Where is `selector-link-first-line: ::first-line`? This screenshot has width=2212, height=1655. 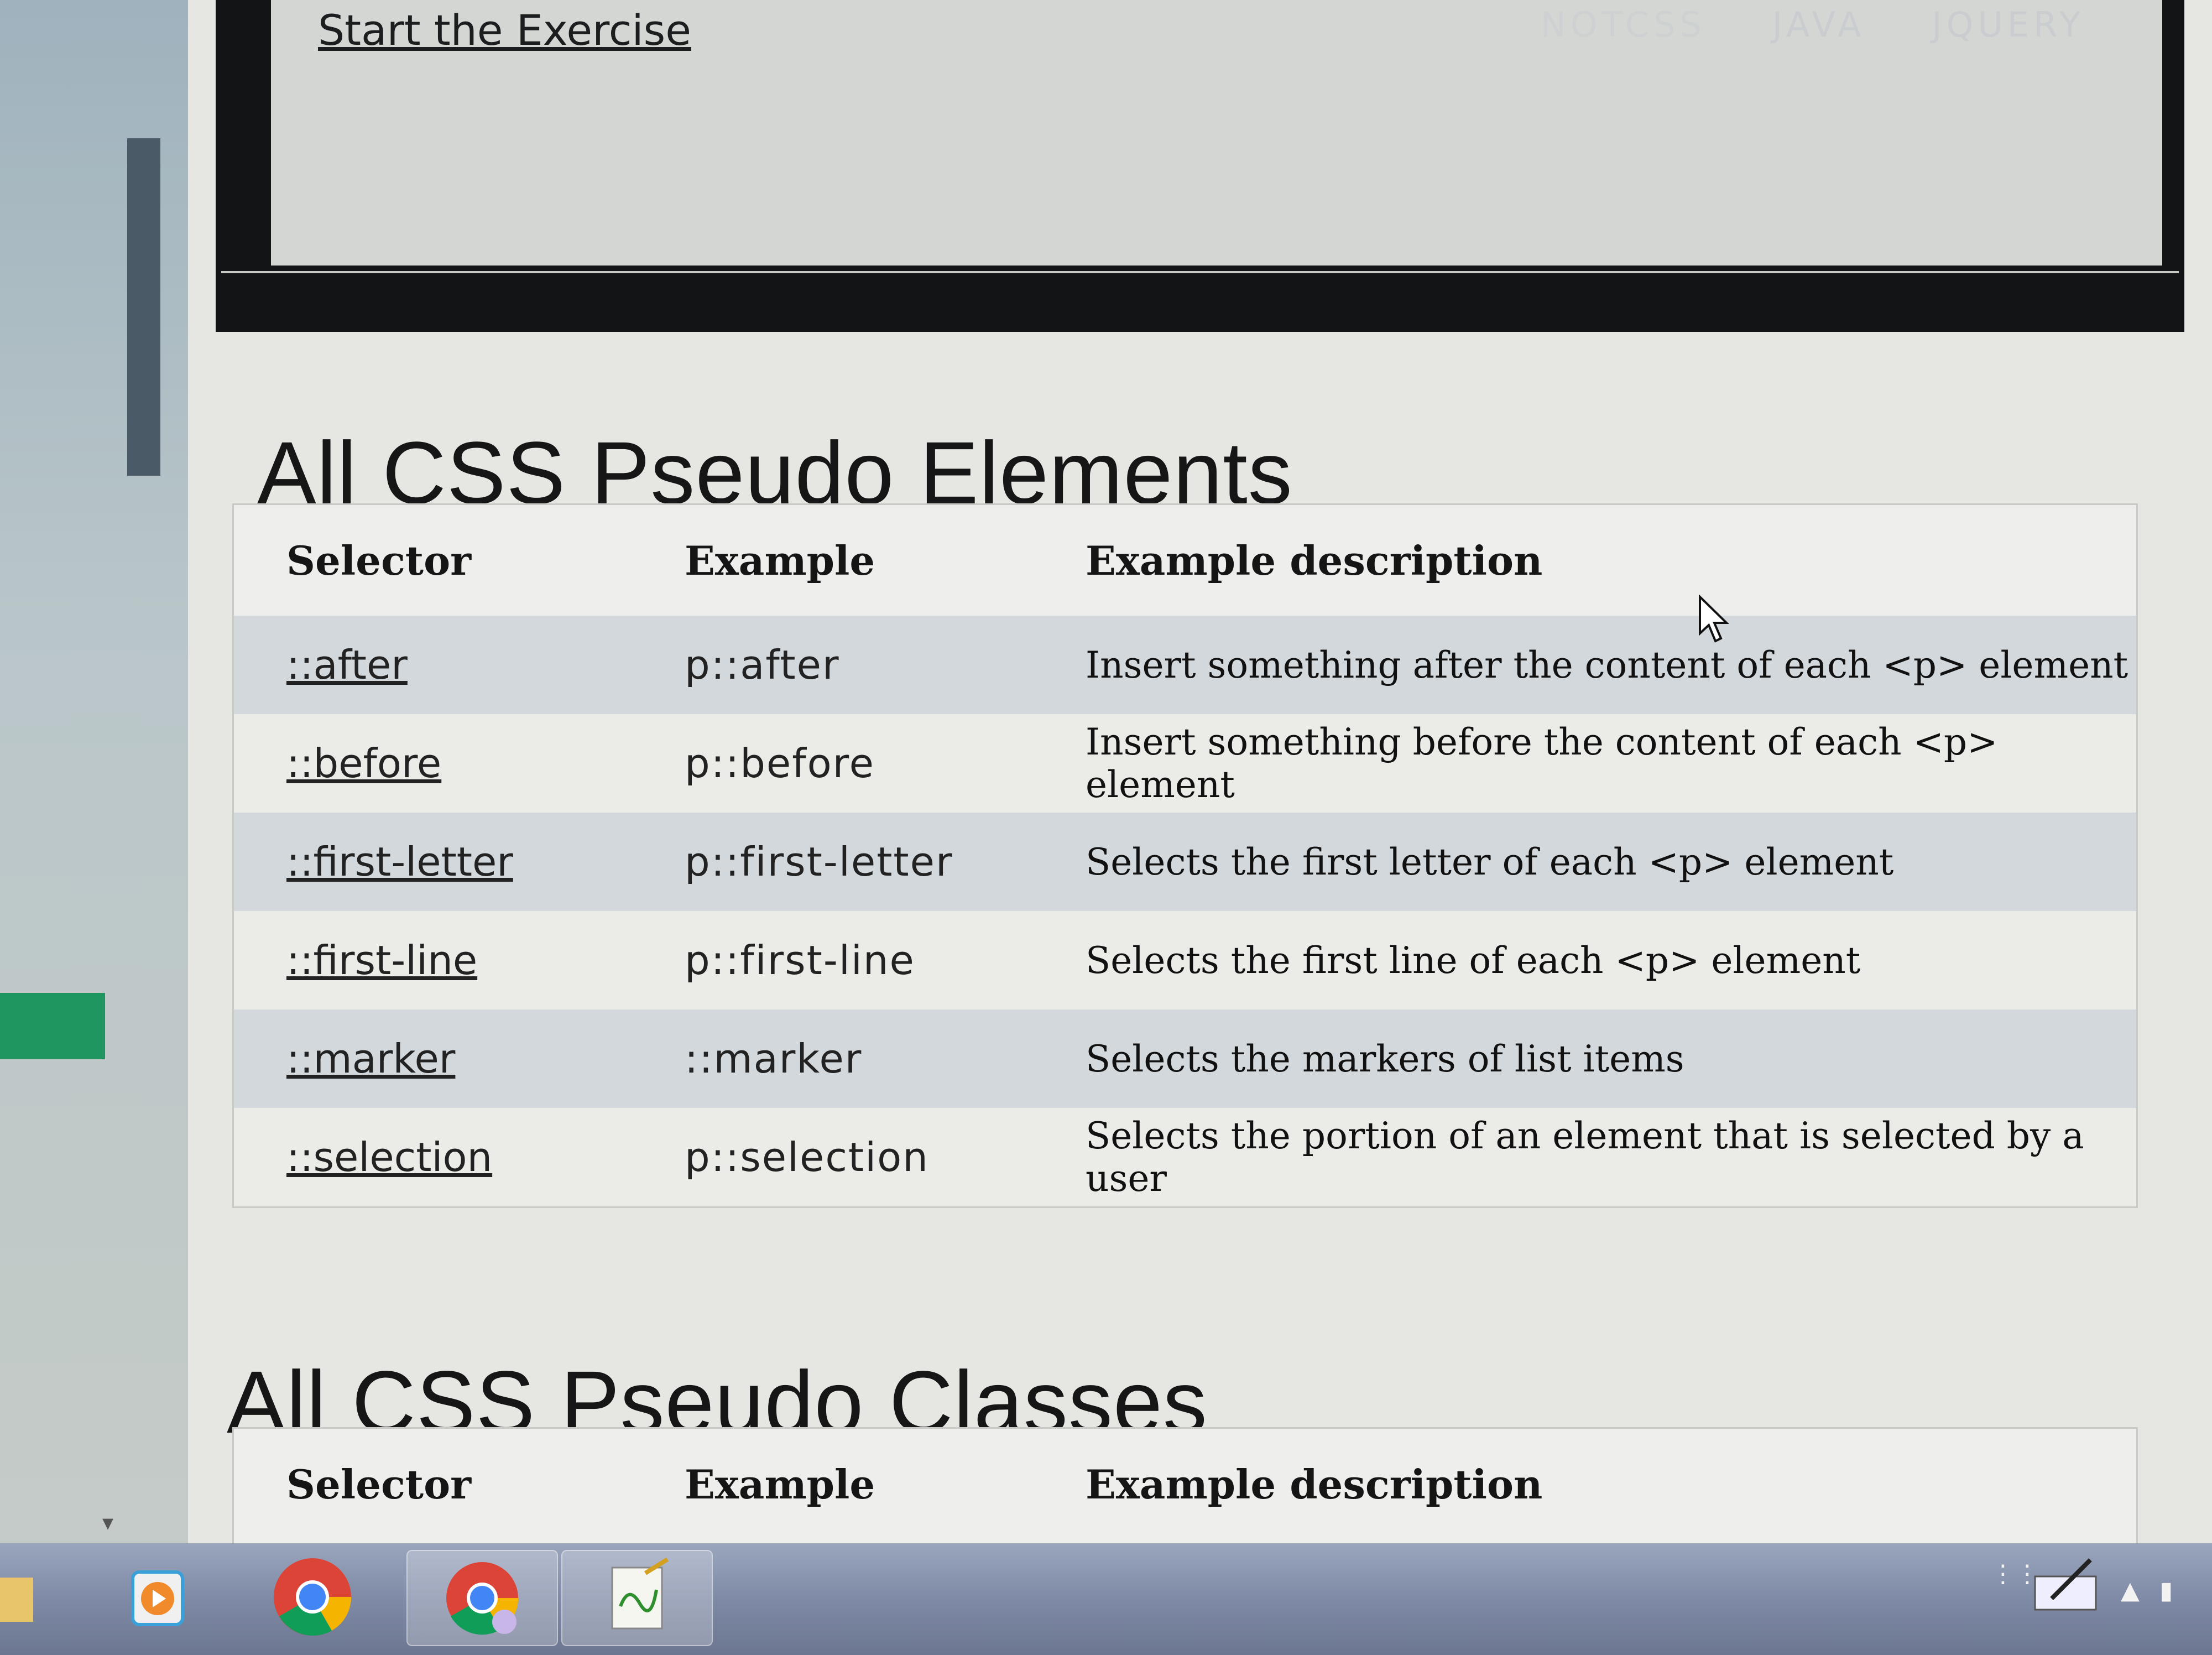
selector-link-first-line: ::first-line is located at coordinates (382, 960).